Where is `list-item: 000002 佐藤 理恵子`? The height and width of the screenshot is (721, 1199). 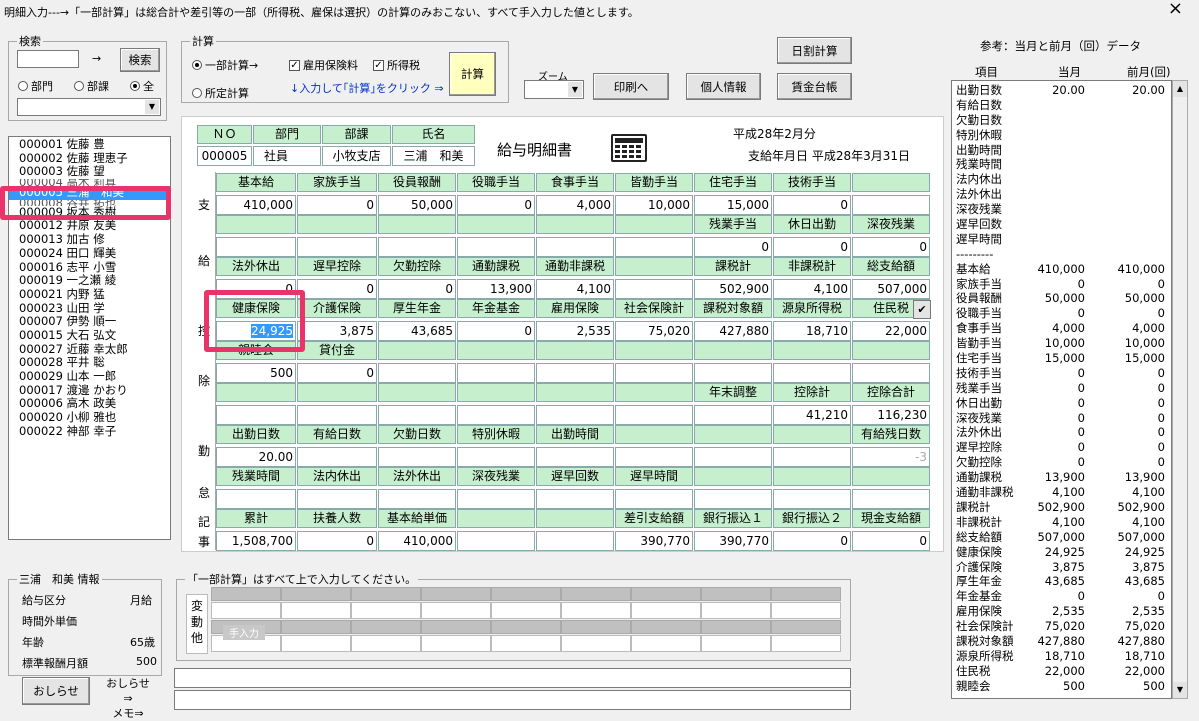 list-item: 000002 佐藤 理恵子 is located at coordinates (89, 158).